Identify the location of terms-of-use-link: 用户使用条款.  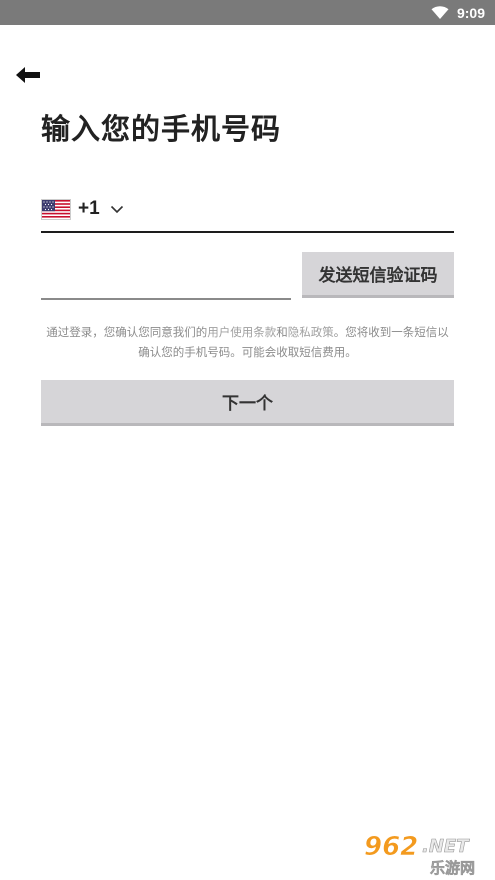
(241, 332).